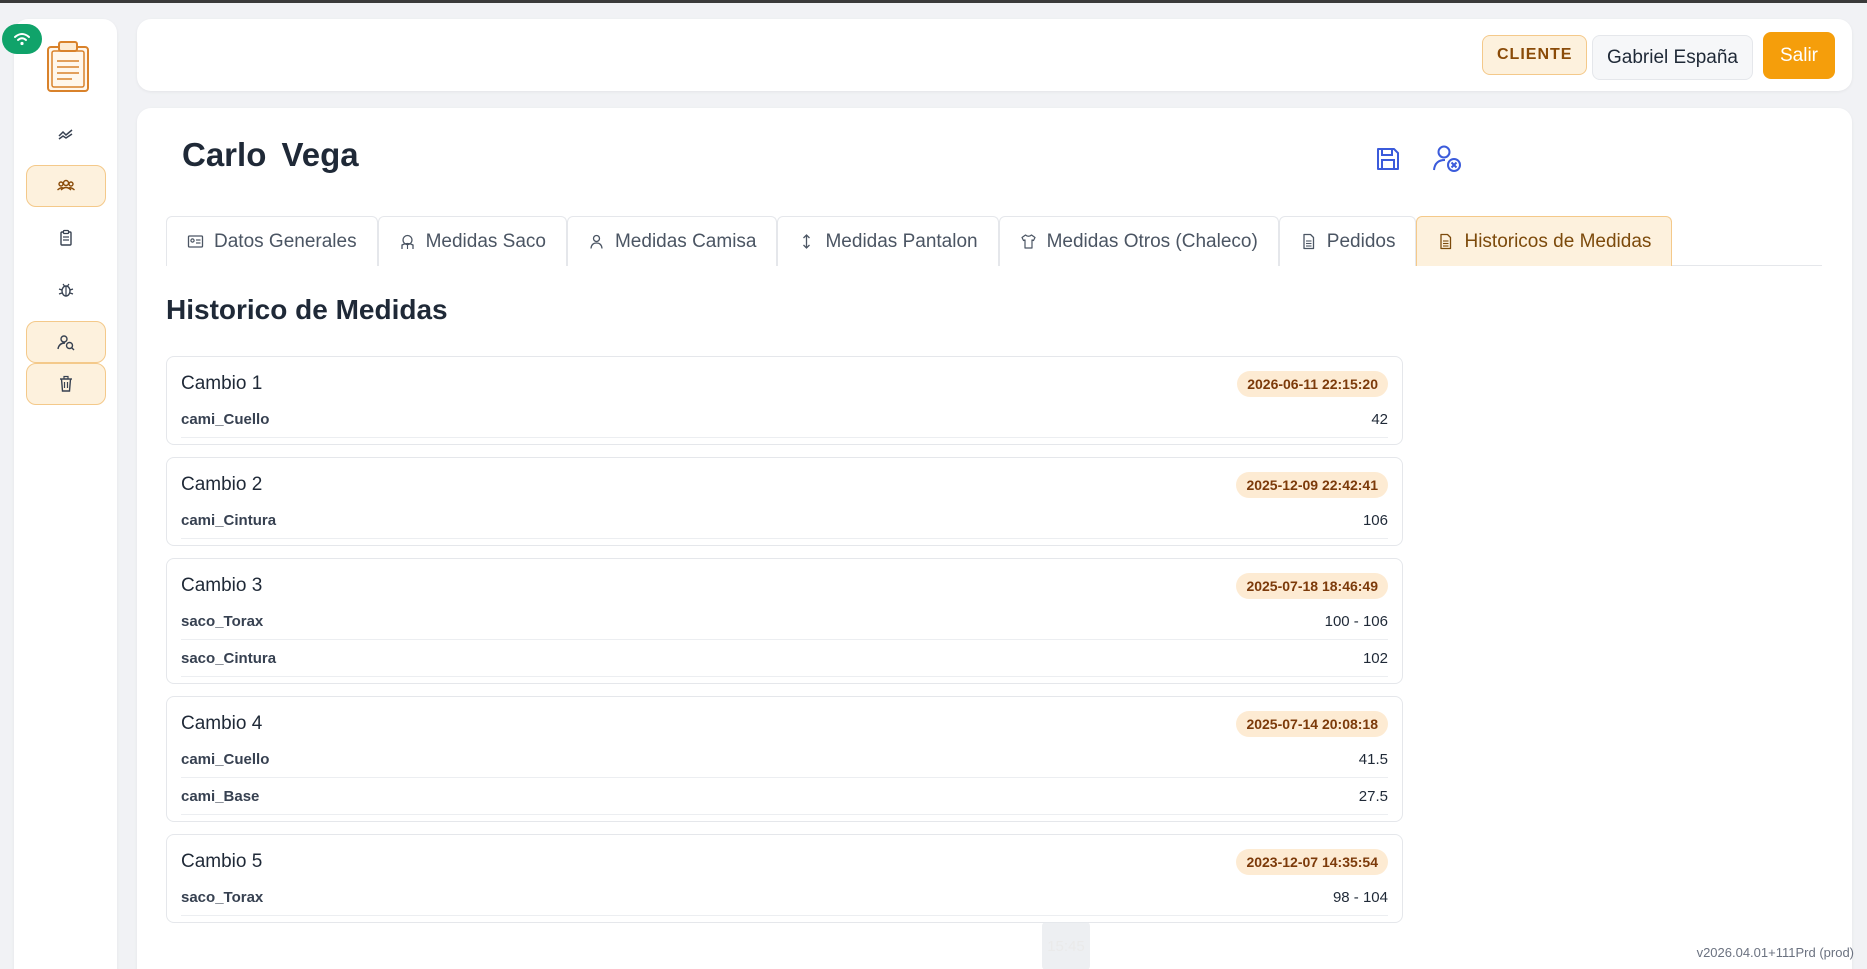 This screenshot has width=1867, height=969. Describe the element at coordinates (222, 484) in the screenshot. I see `change-title: Cambio 2` at that location.